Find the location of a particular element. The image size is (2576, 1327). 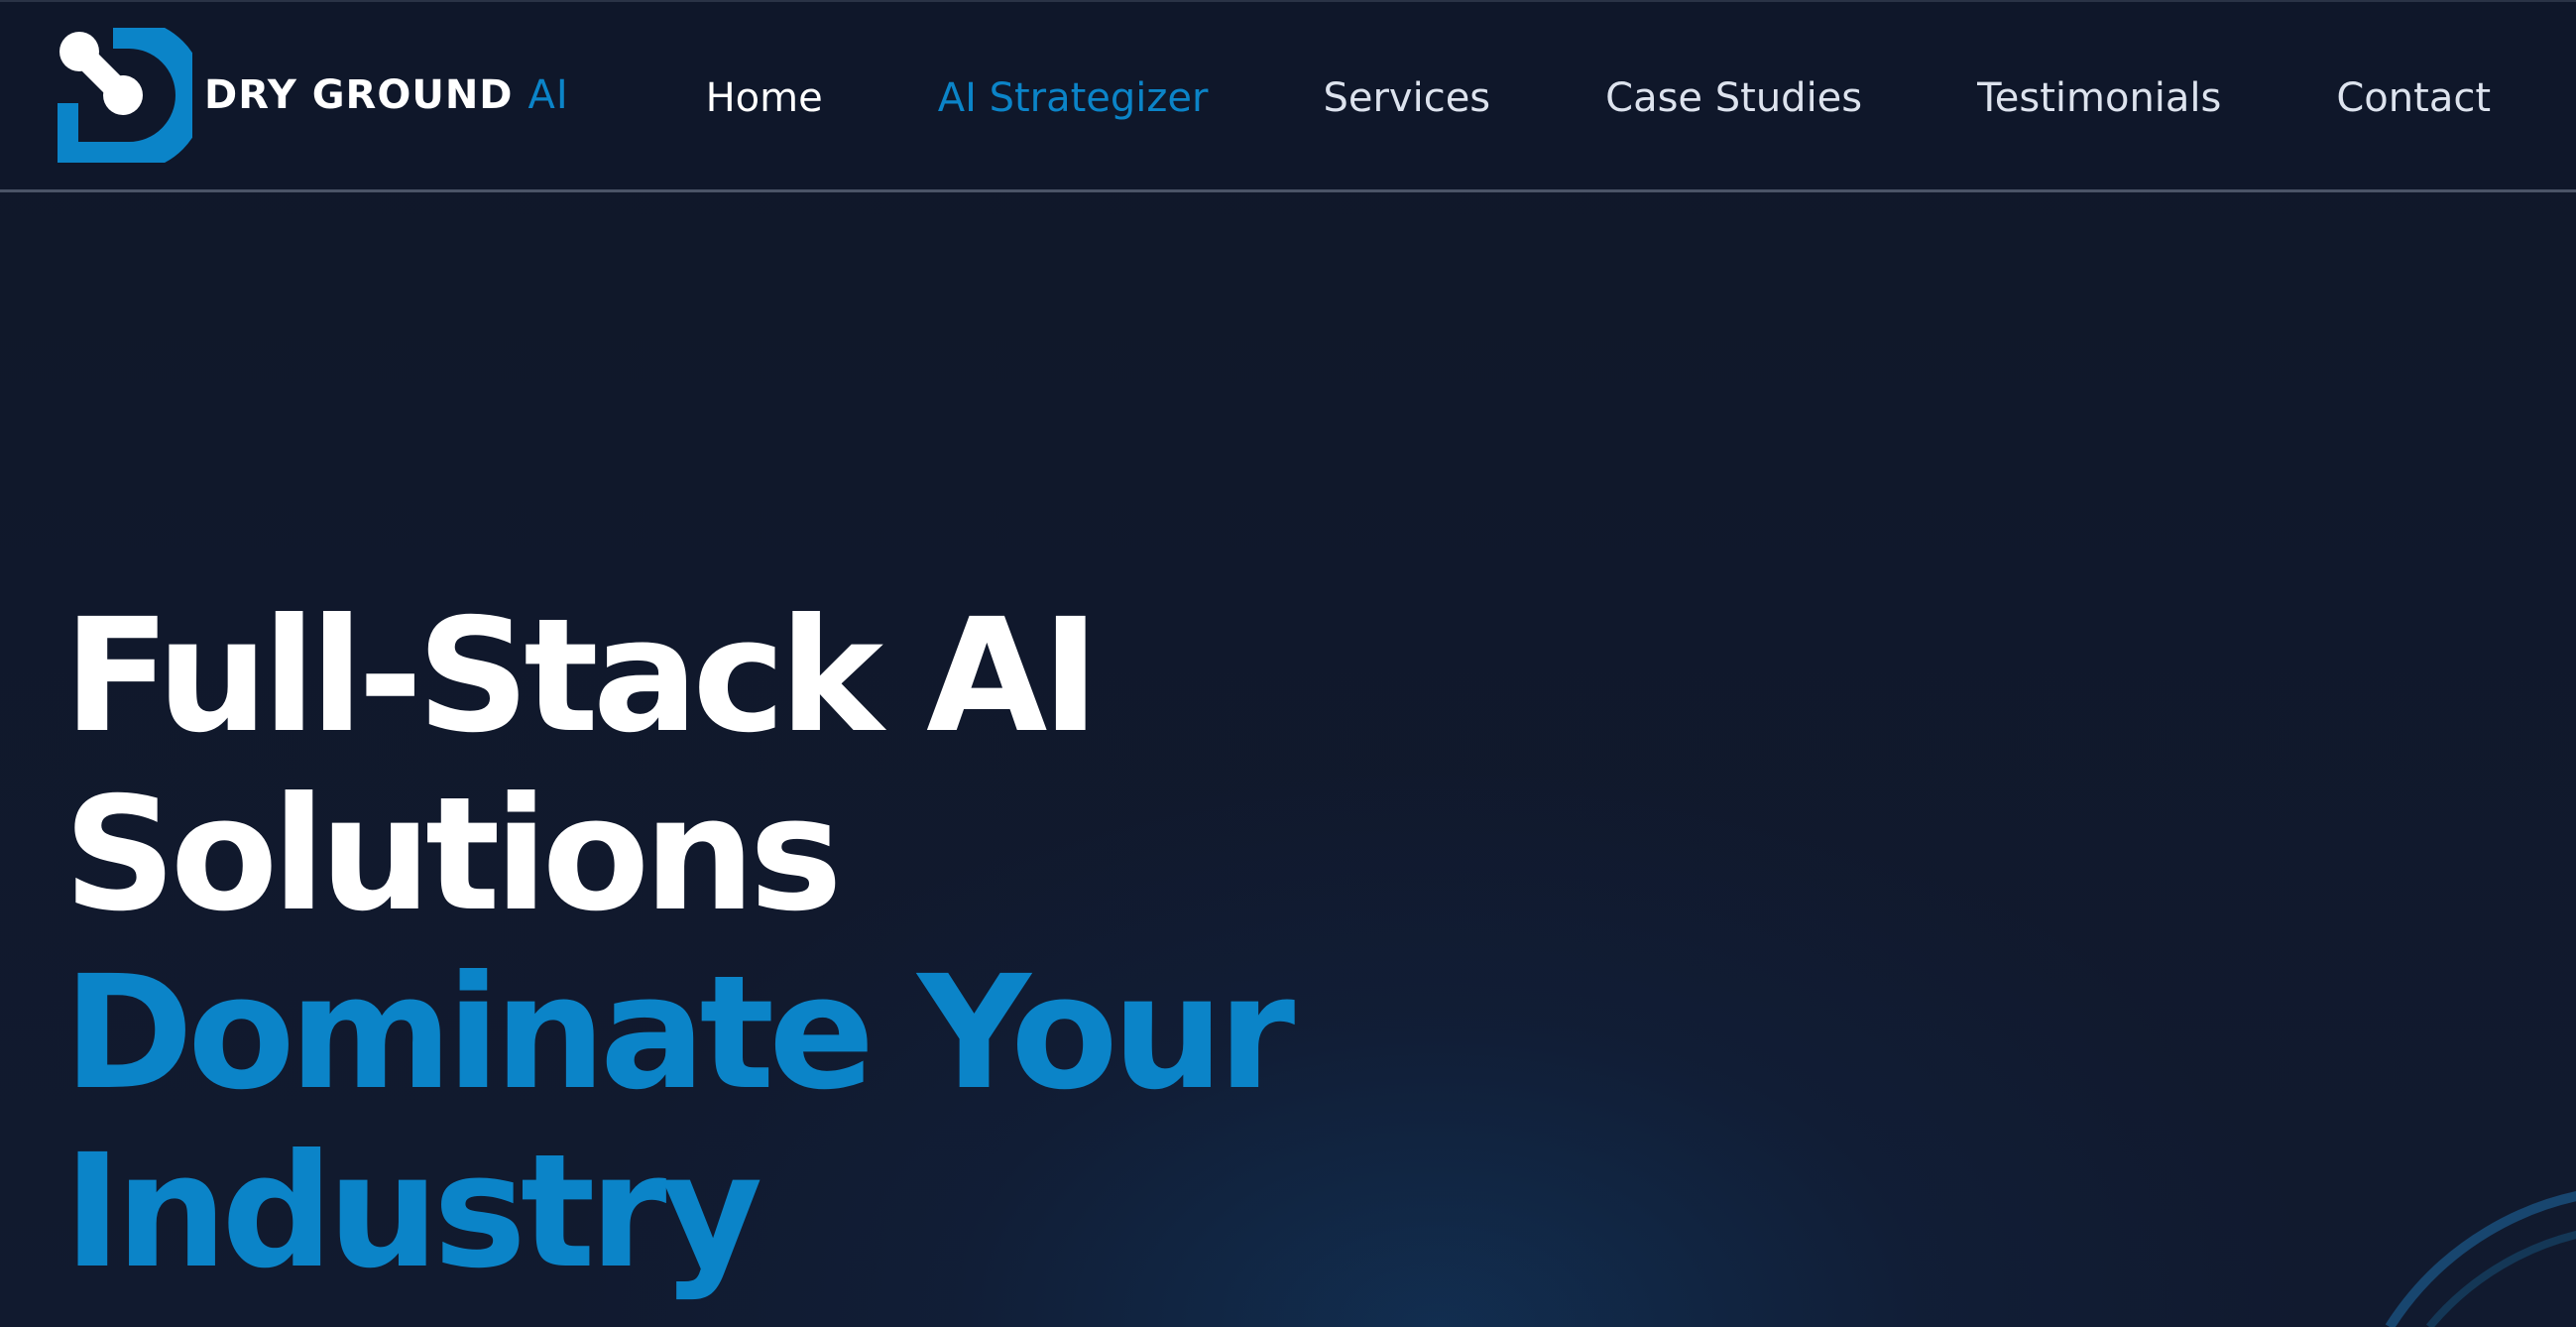

nav-link-case-studies: Case Studies is located at coordinates (1734, 98).